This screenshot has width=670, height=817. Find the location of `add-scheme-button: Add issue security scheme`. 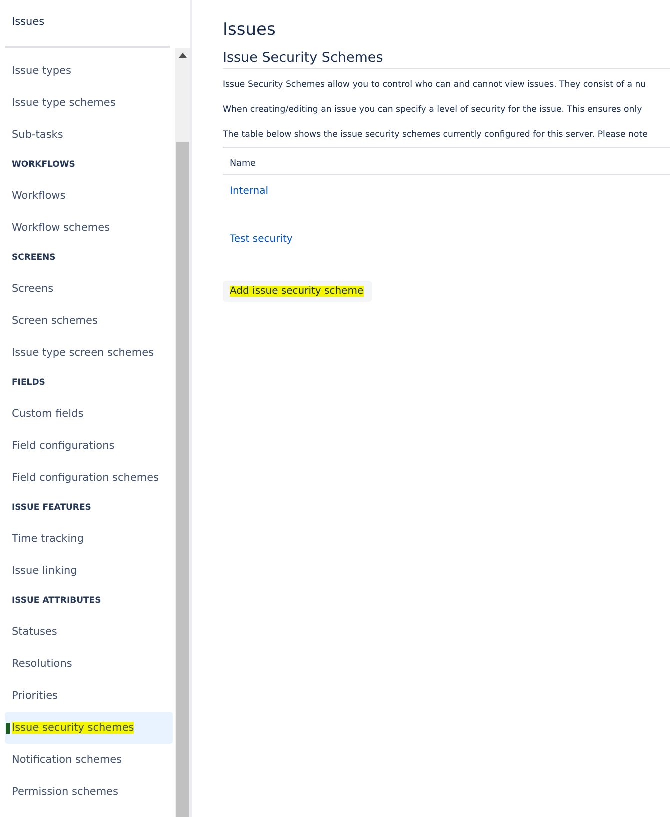

add-scheme-button: Add issue security scheme is located at coordinates (297, 291).